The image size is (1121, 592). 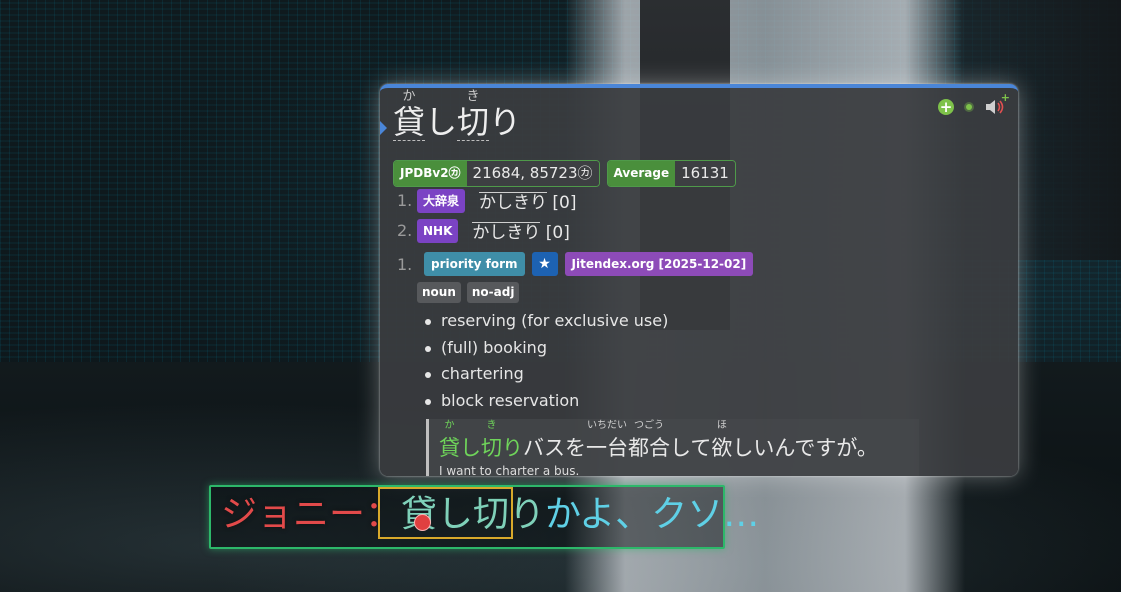 I want to click on headword: か貸しき切り, so click(x=457, y=115).